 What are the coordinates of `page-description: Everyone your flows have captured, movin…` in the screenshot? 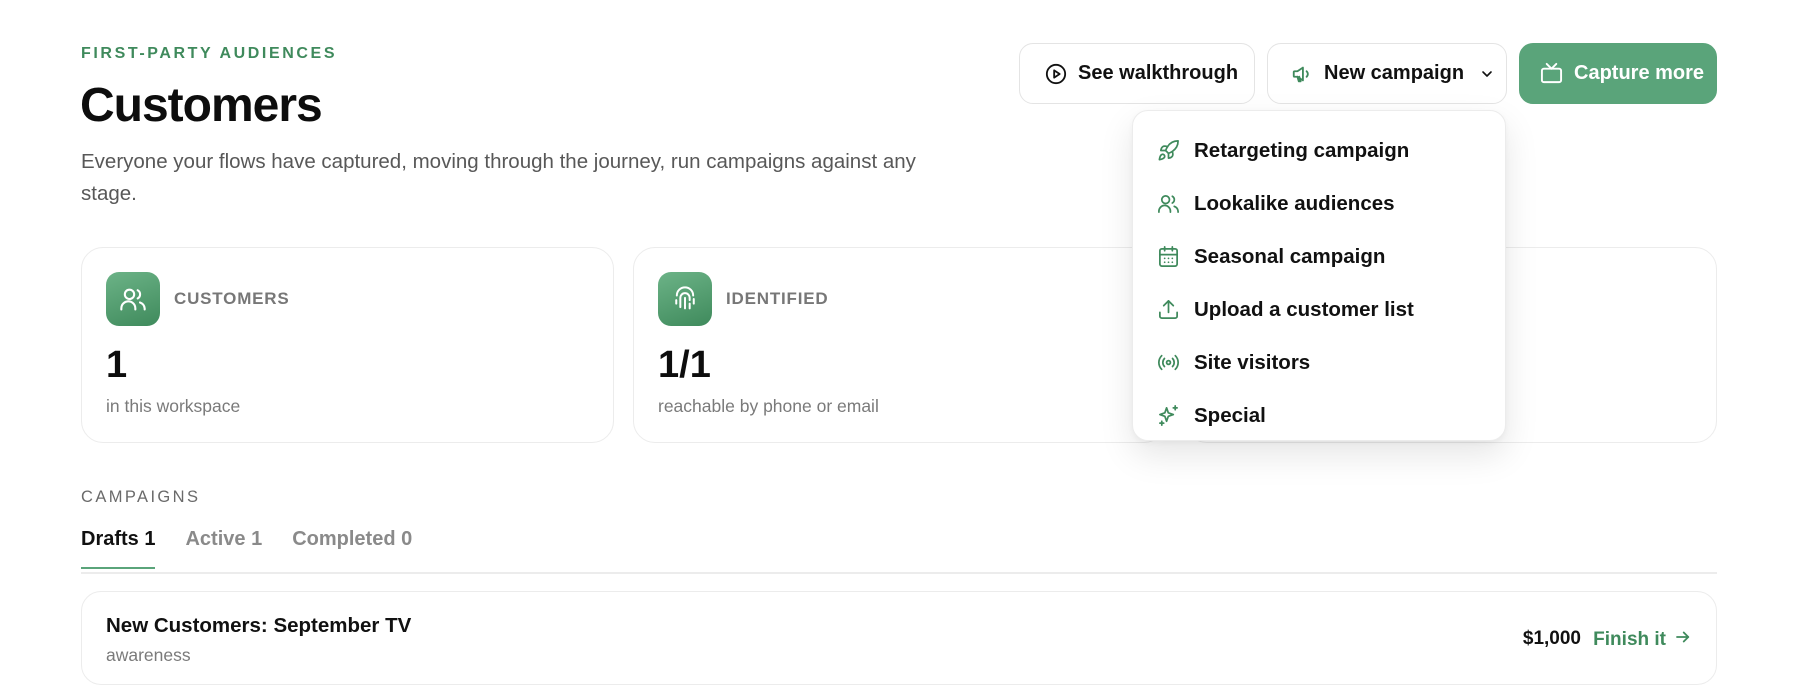 It's located at (498, 177).